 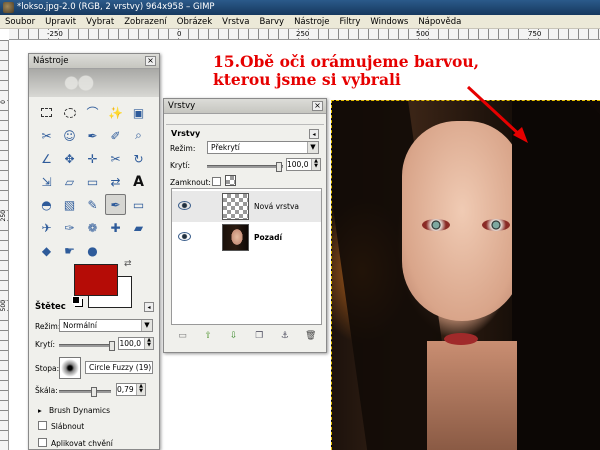 I want to click on menu-zobrazeni: Zobrazení, so click(x=145, y=22).